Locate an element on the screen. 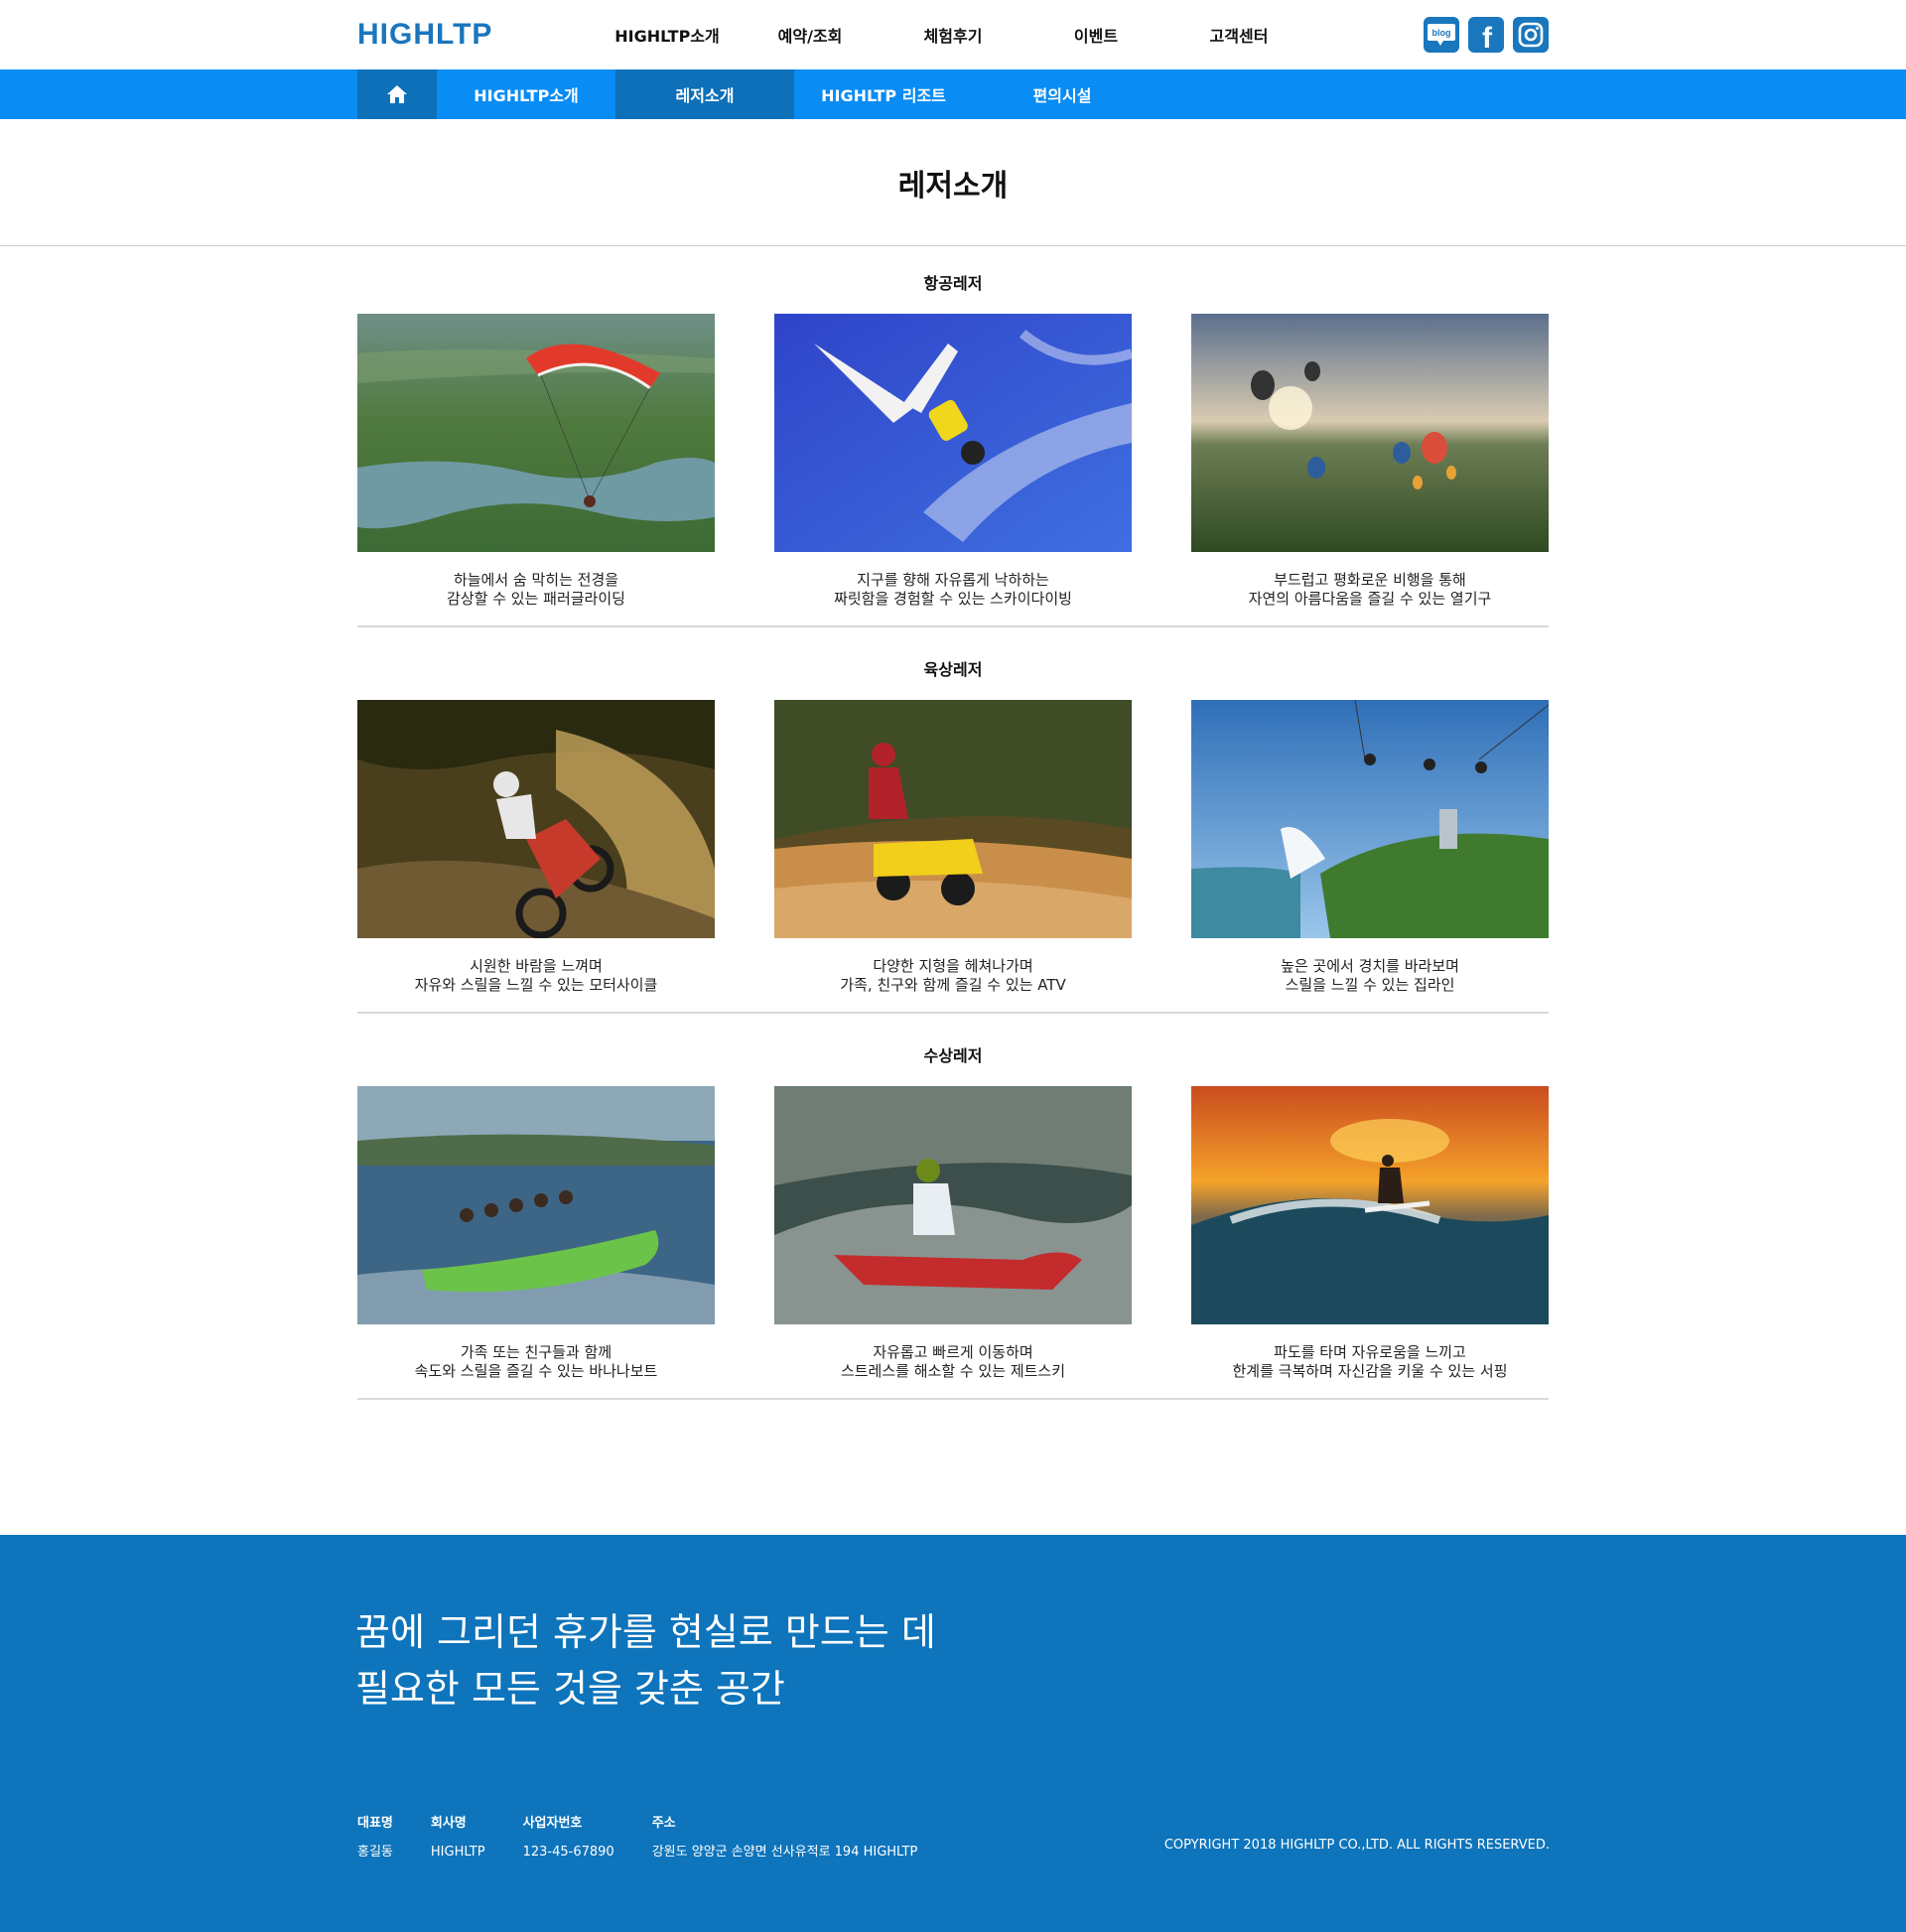 This screenshot has height=1932, width=1906. logo: HIGHLTP is located at coordinates (424, 35).